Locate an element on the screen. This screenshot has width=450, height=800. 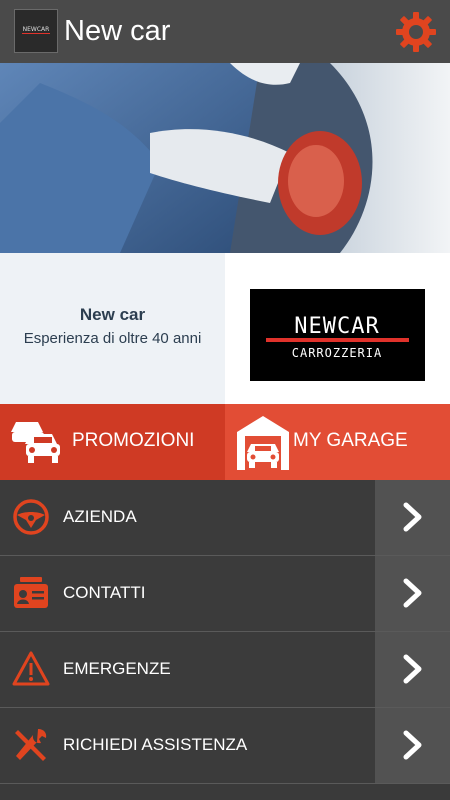
brand-panel: NEWCAR CARROZZERIA is located at coordinates (337, 328).